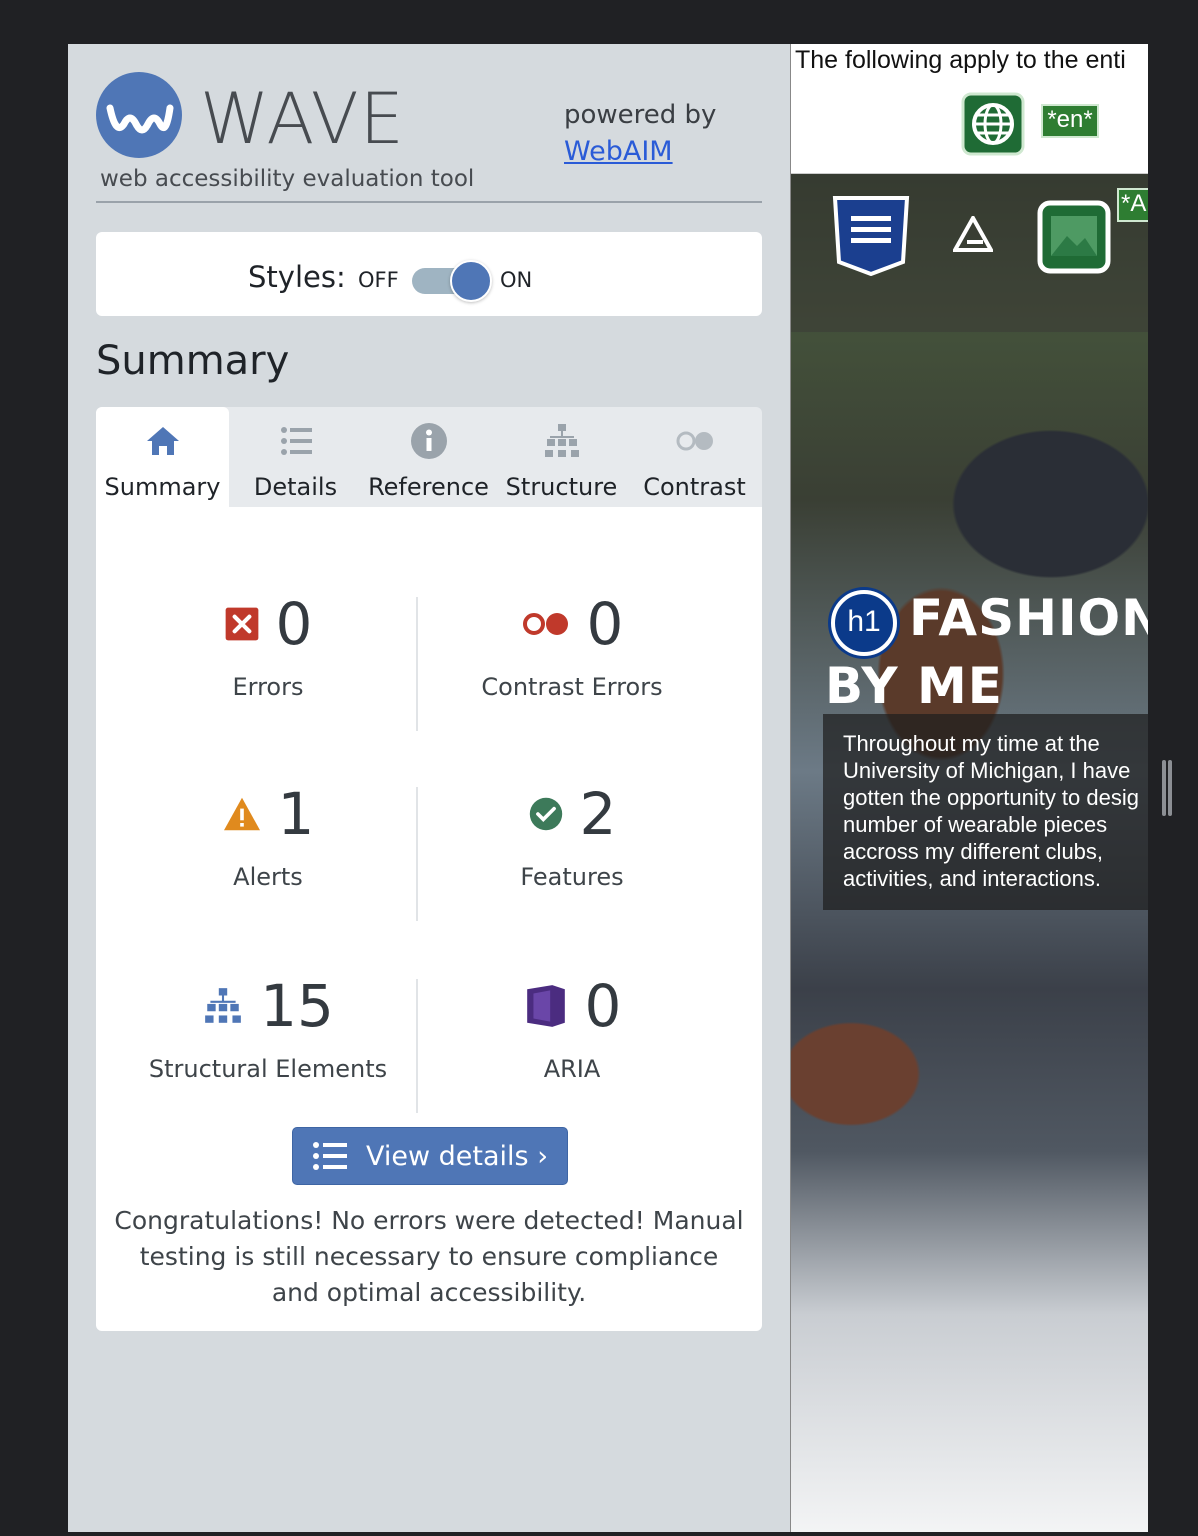 This screenshot has height=1536, width=1198. Describe the element at coordinates (572, 1069) in the screenshot. I see `aria-label: ARIA` at that location.